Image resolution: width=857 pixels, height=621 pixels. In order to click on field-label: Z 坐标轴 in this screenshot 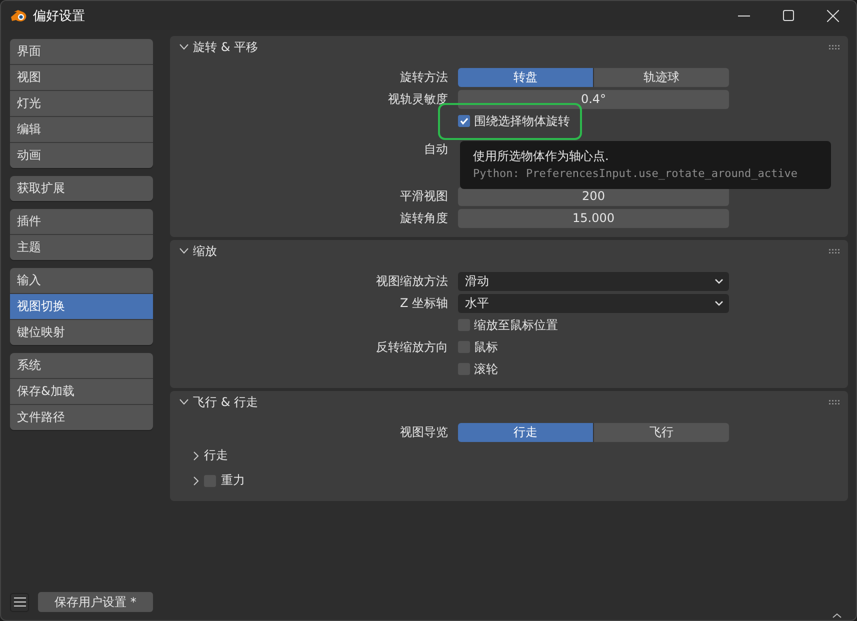, I will do `click(424, 303)`.